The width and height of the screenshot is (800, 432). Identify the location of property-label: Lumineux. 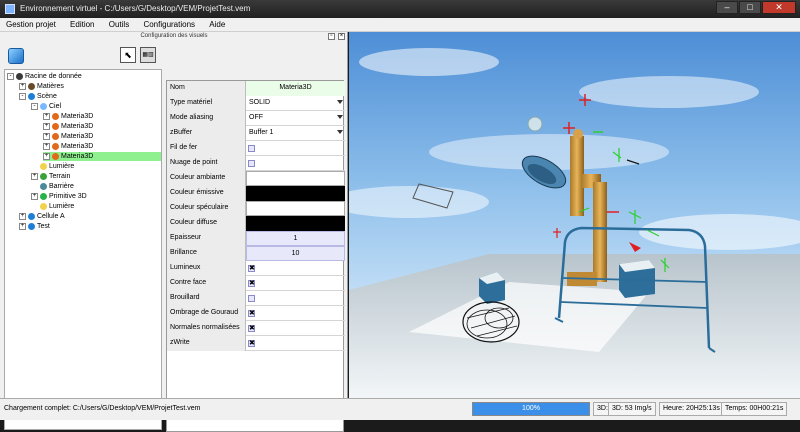
(206, 268).